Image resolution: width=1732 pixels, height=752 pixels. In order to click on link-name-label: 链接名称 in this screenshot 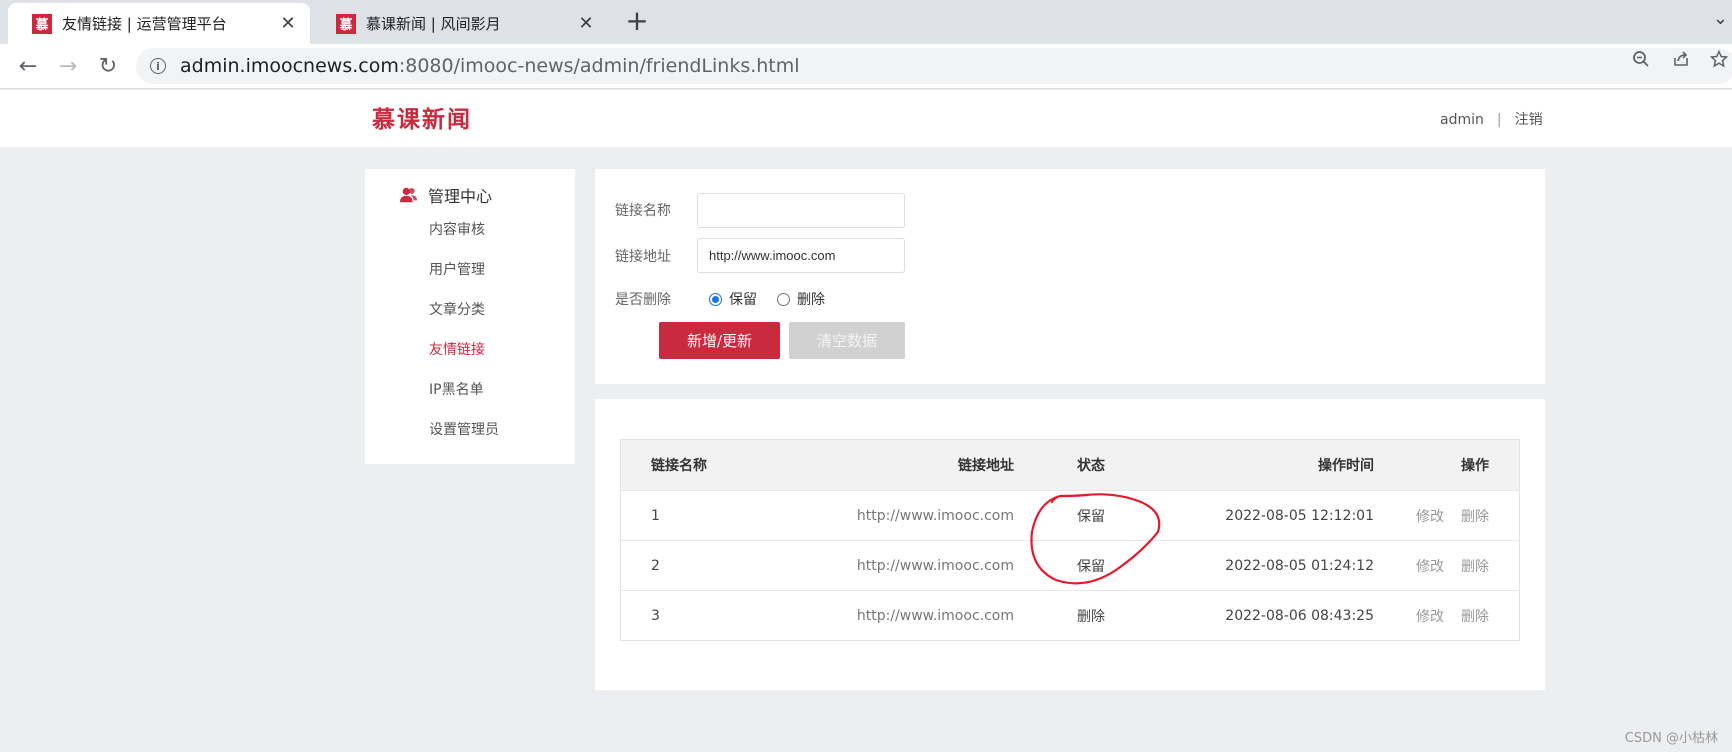, I will do `click(643, 211)`.